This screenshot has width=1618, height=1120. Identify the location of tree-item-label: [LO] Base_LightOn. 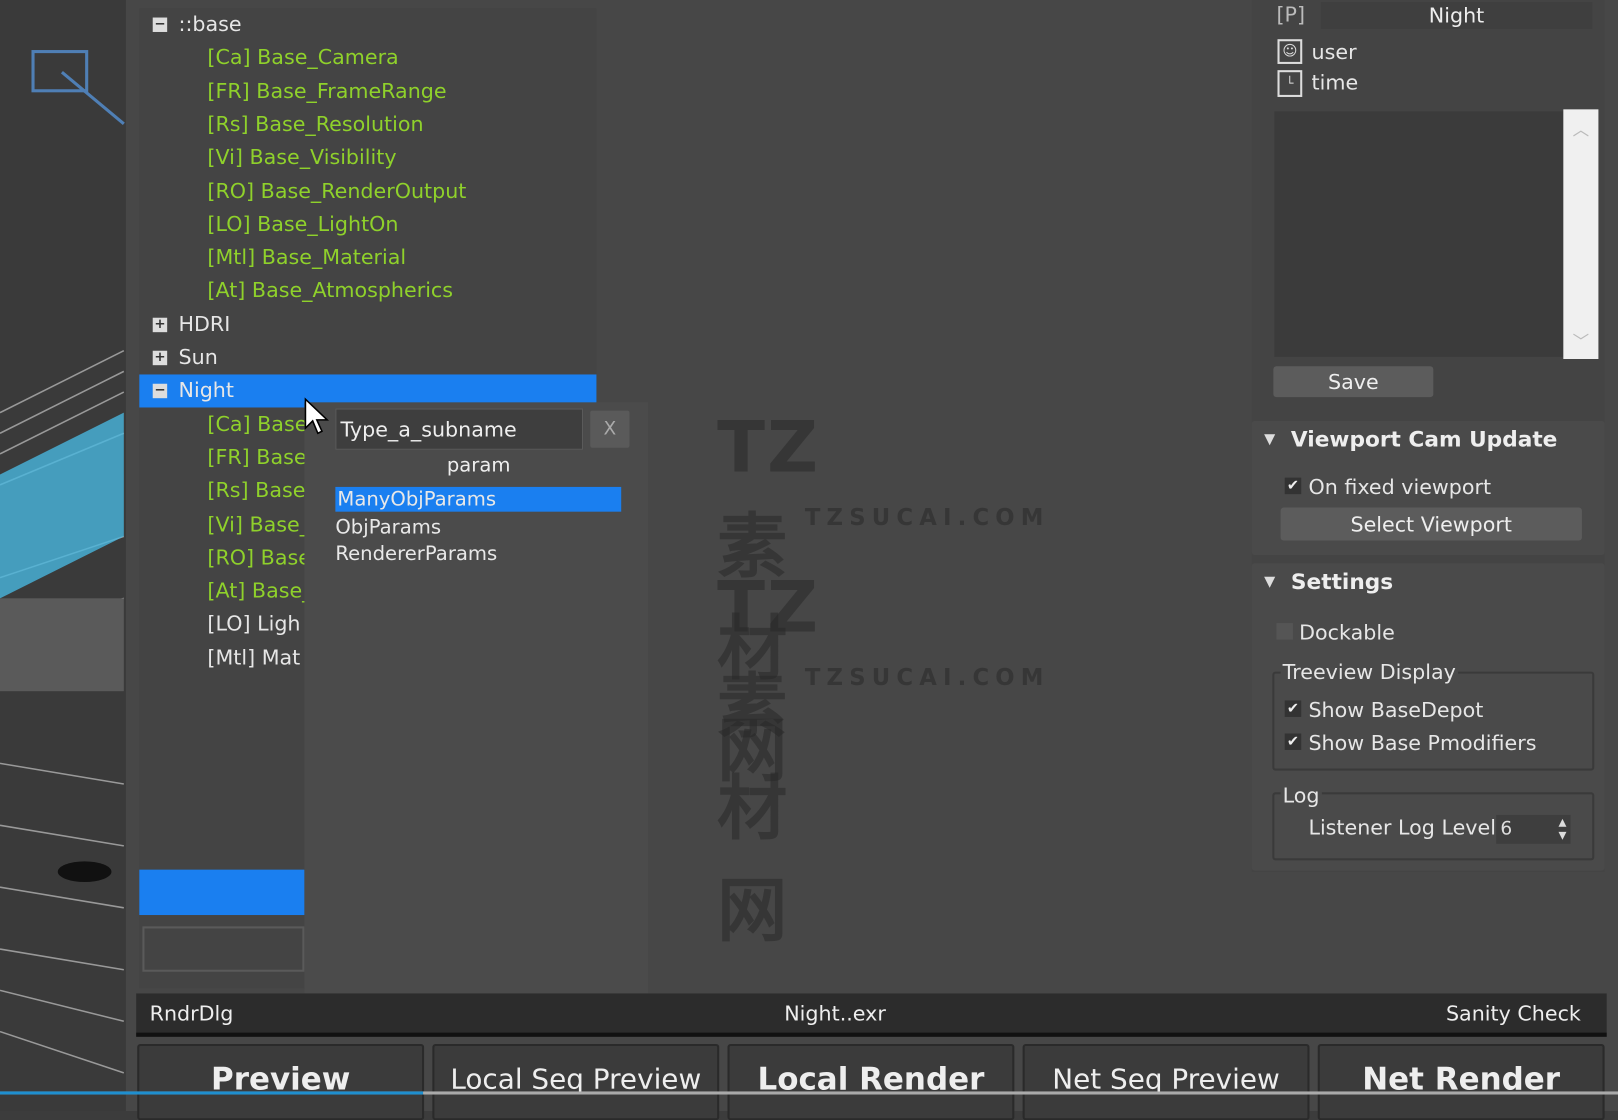
(303, 224).